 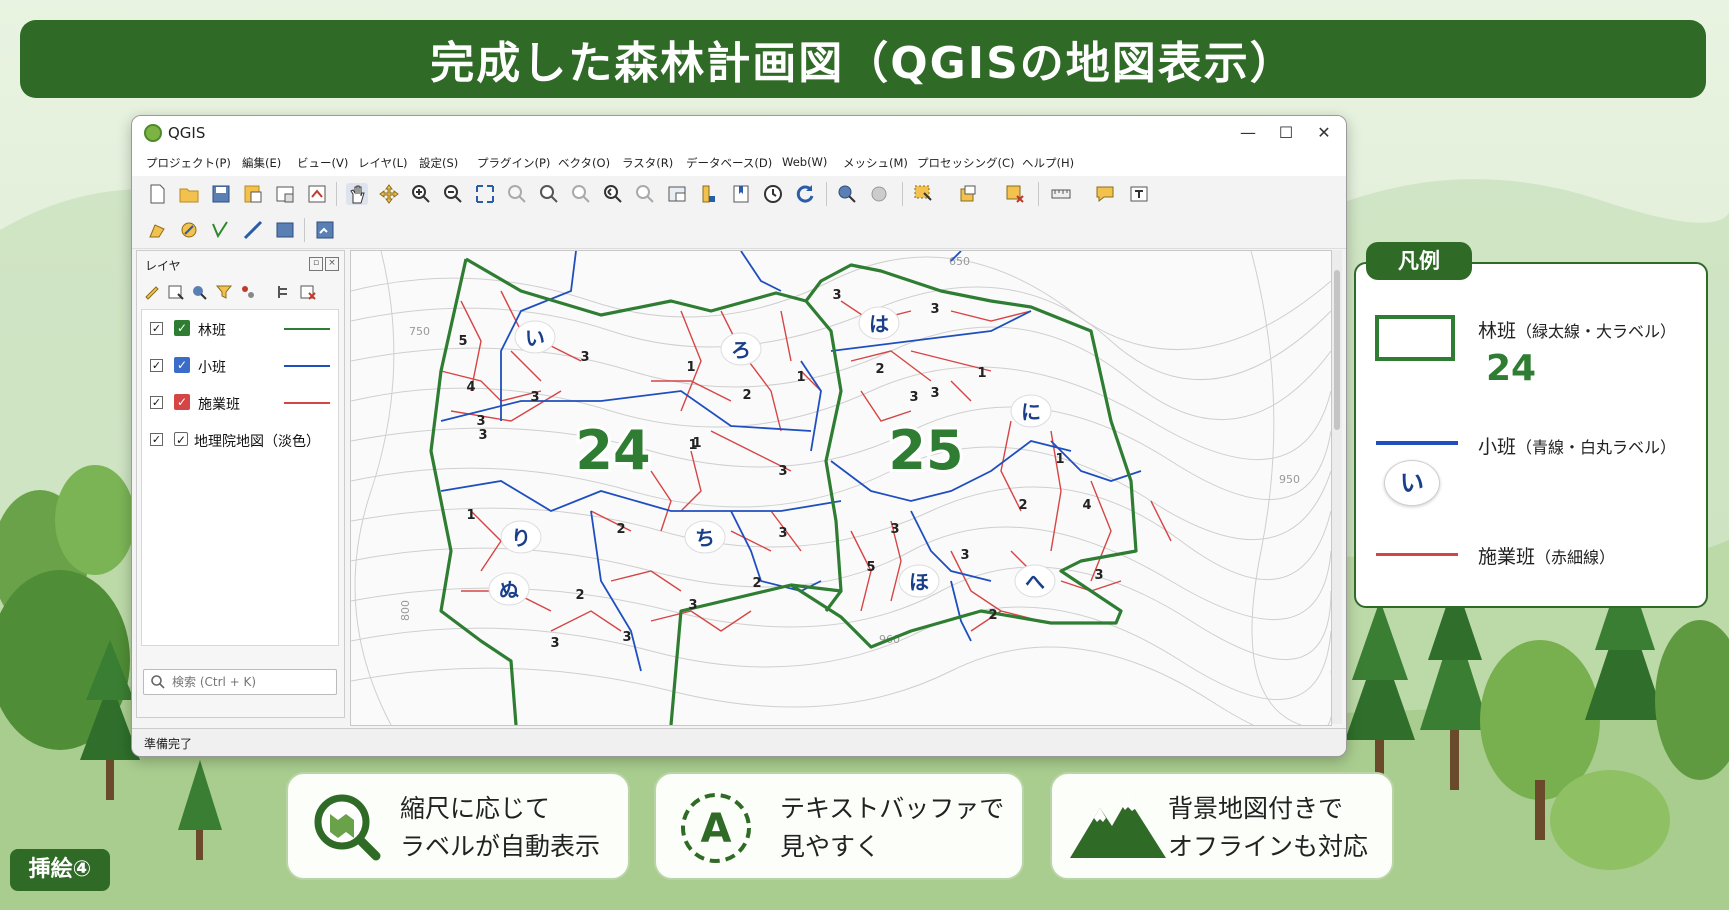 What do you see at coordinates (462, 341) in the screenshot?
I see `sekyohan-number: 5` at bounding box center [462, 341].